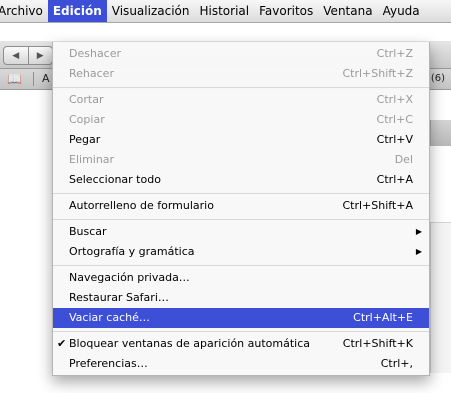  What do you see at coordinates (241, 74) in the screenshot?
I see `menu-item-rehacer: Rehacer Ctrl+Shift+Z` at bounding box center [241, 74].